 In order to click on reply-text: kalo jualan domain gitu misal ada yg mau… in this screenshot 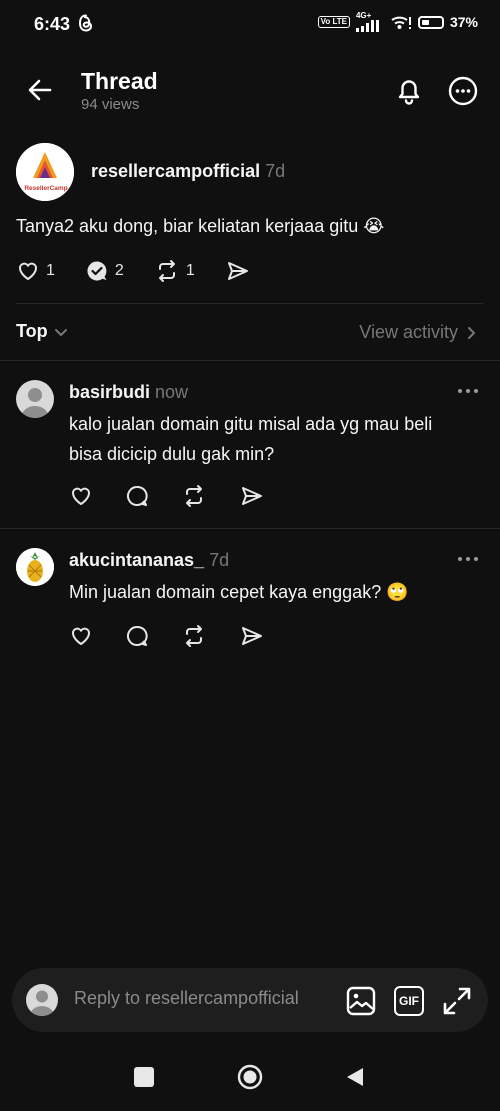, I will do `click(279, 439)`.